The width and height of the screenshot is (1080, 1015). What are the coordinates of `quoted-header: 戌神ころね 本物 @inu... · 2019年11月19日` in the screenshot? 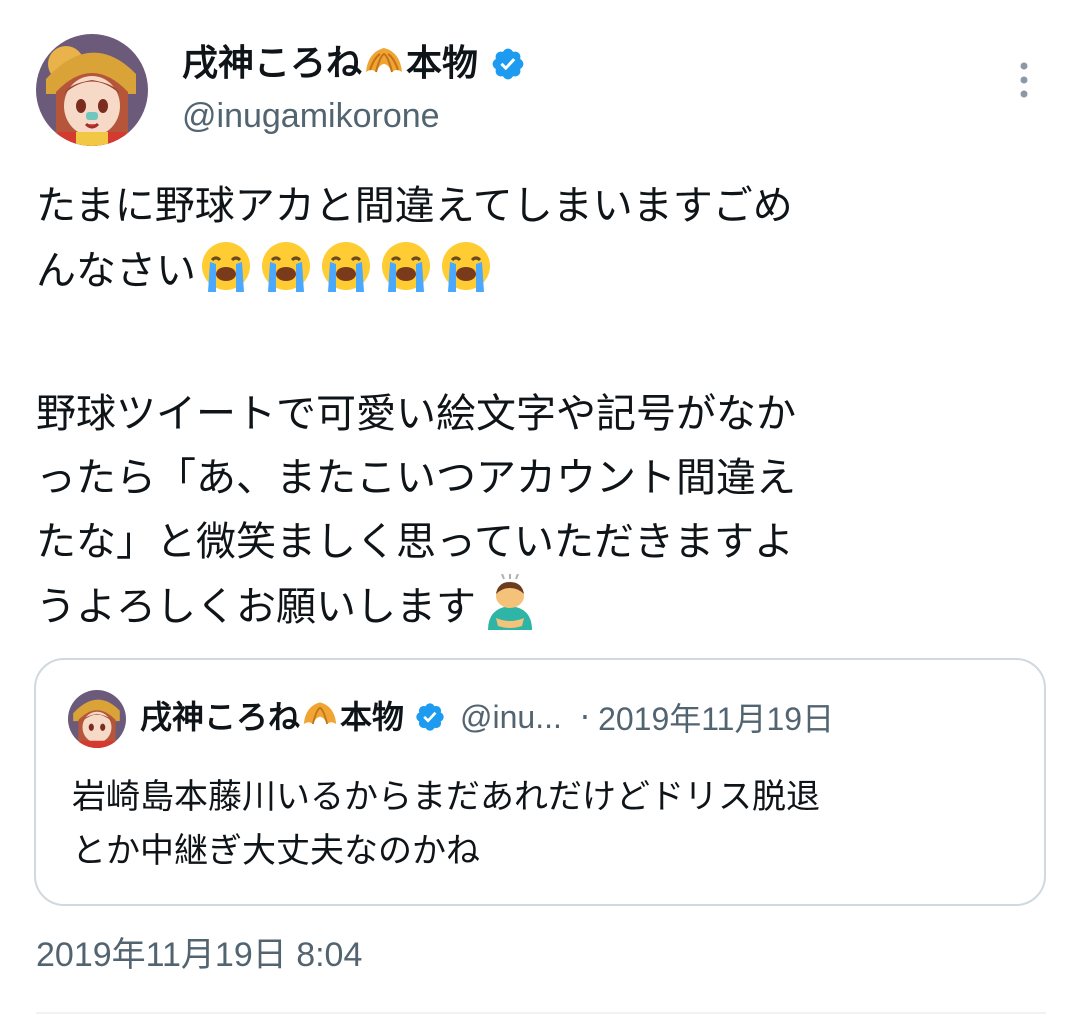 It's located at (487, 717).